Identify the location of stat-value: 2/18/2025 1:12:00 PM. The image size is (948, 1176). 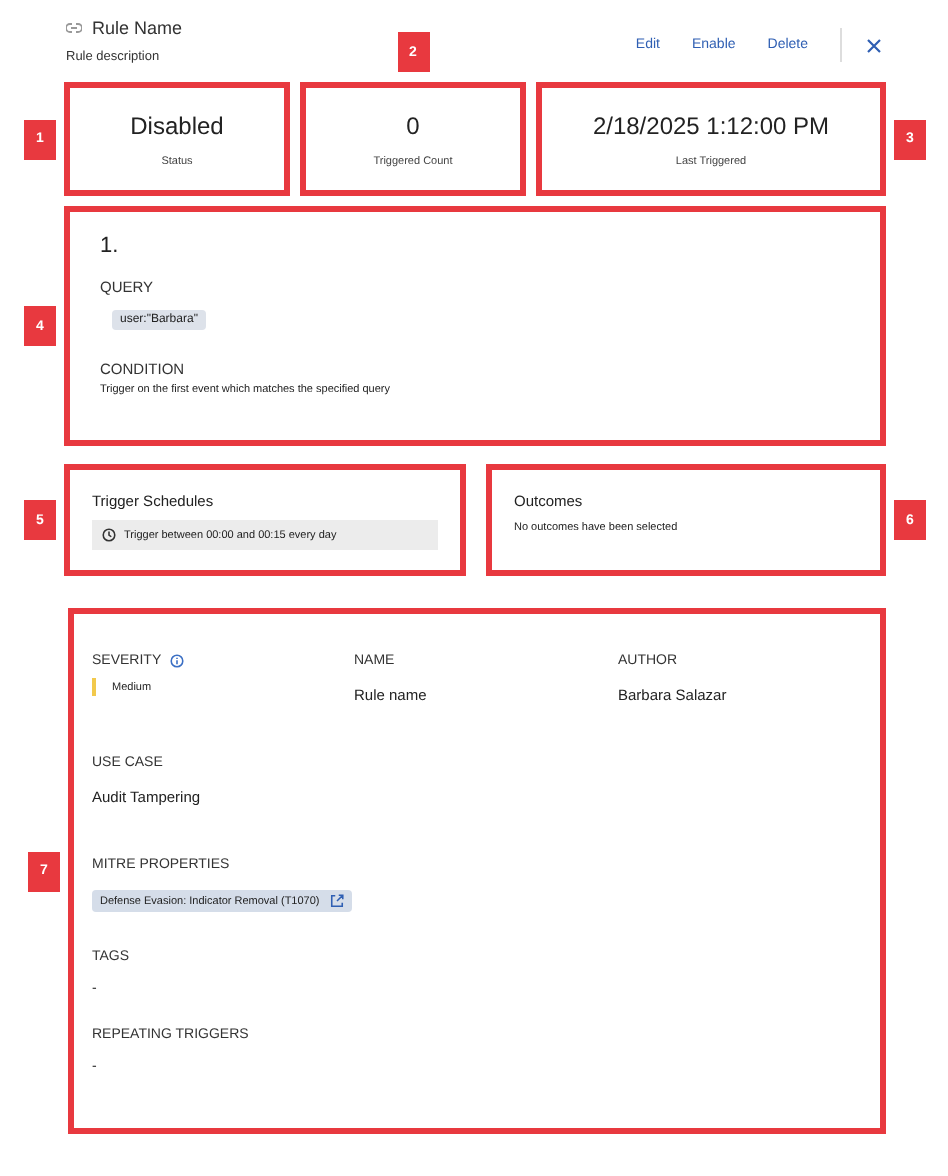
(711, 125).